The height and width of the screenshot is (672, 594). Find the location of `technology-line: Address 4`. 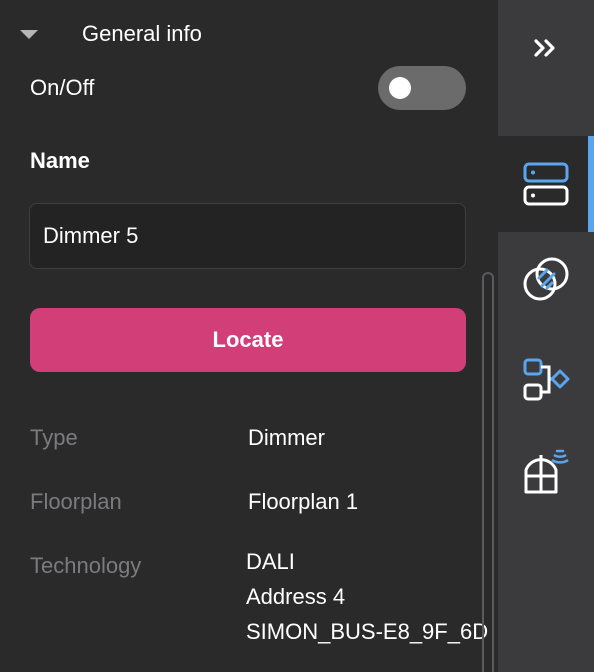

technology-line: Address 4 is located at coordinates (296, 596).